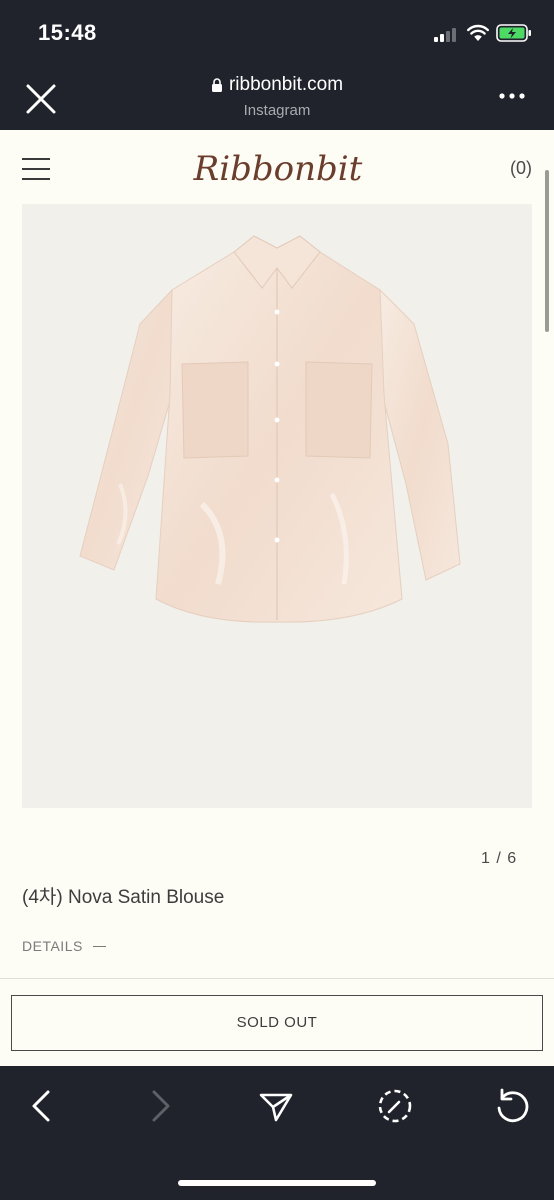  I want to click on back-icon, so click(42, 1106).